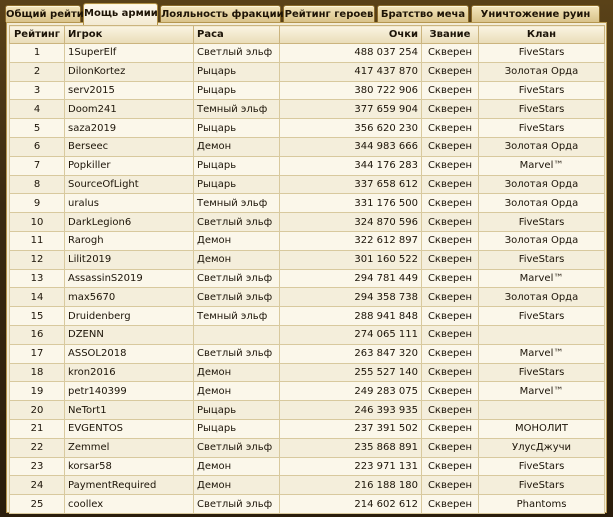 This screenshot has height=517, width=613. What do you see at coordinates (350, 34) in the screenshot?
I see `header-score: Очки` at bounding box center [350, 34].